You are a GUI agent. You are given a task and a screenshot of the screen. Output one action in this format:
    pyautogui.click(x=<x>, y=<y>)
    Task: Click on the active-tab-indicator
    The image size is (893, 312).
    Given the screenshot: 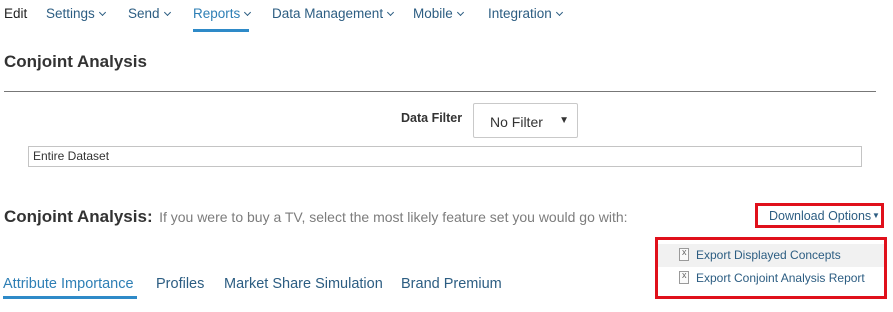 What is the action you would take?
    pyautogui.click(x=70, y=297)
    